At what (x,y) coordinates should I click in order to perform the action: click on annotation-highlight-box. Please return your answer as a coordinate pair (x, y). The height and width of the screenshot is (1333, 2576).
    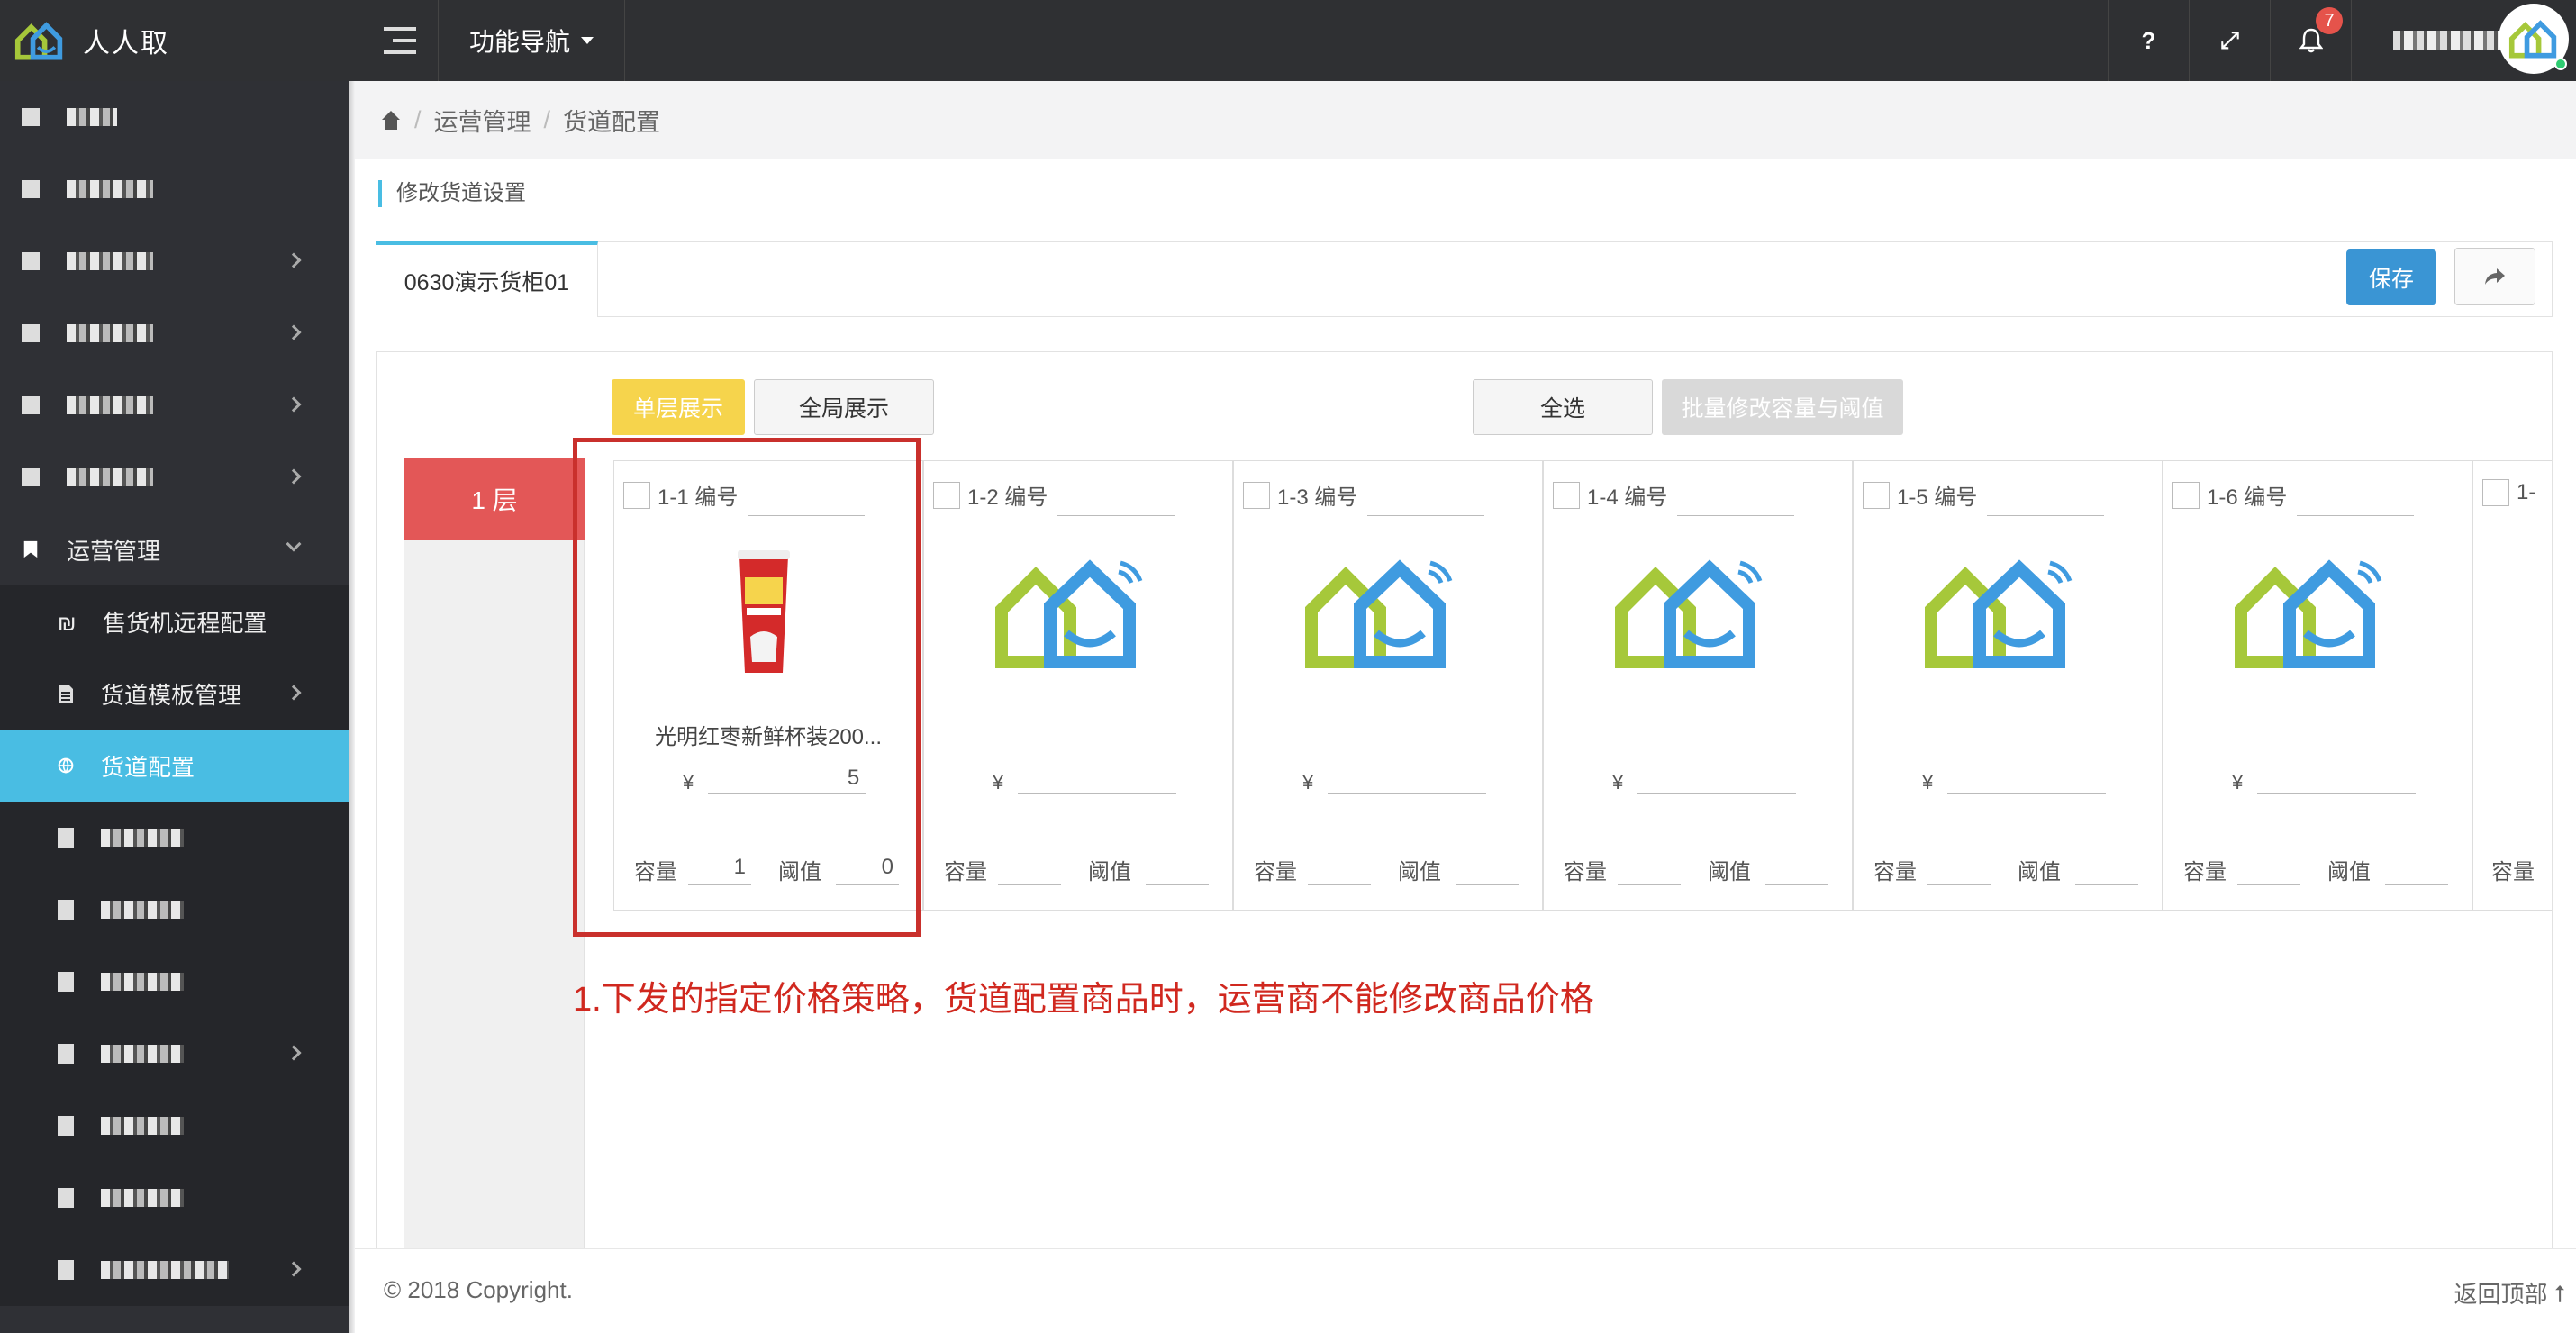
    Looking at the image, I should click on (747, 687).